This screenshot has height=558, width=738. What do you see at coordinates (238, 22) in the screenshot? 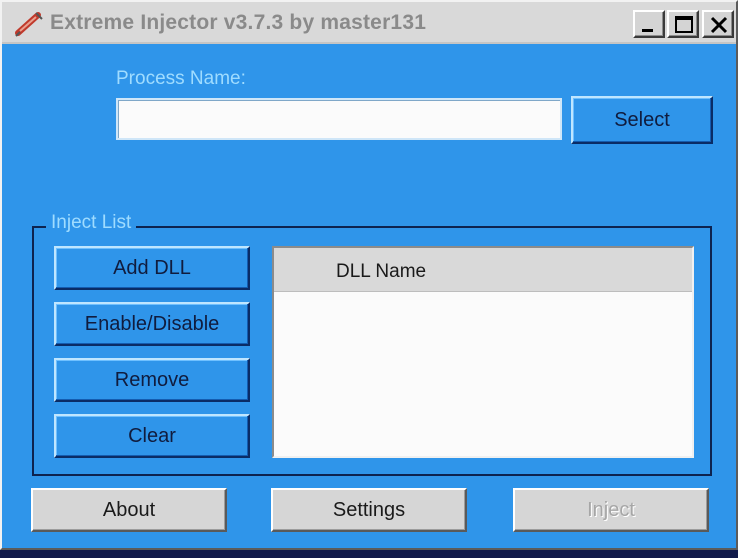
I see `window-title: Extreme Injector v3.7.3 by master131` at bounding box center [238, 22].